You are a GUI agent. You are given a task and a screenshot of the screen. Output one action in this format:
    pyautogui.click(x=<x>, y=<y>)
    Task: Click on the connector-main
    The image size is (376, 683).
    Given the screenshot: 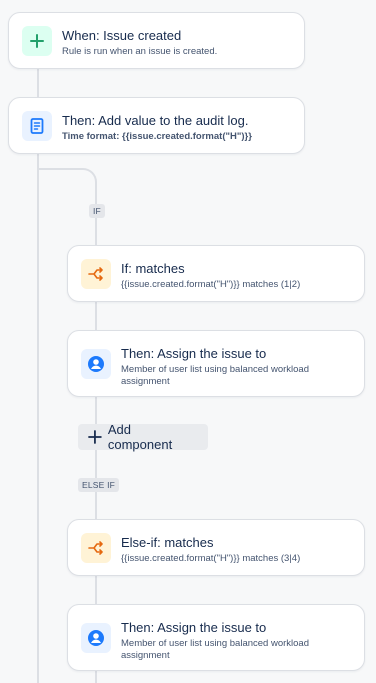 What is the action you would take?
    pyautogui.click(x=38, y=83)
    